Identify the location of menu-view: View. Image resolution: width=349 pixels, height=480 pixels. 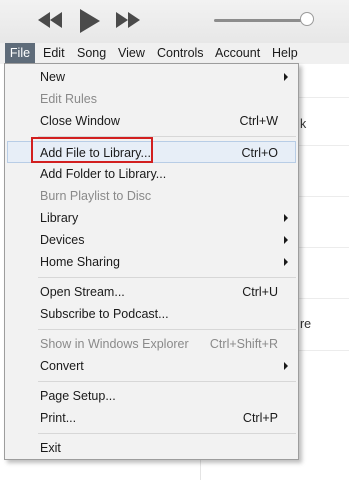
(131, 53).